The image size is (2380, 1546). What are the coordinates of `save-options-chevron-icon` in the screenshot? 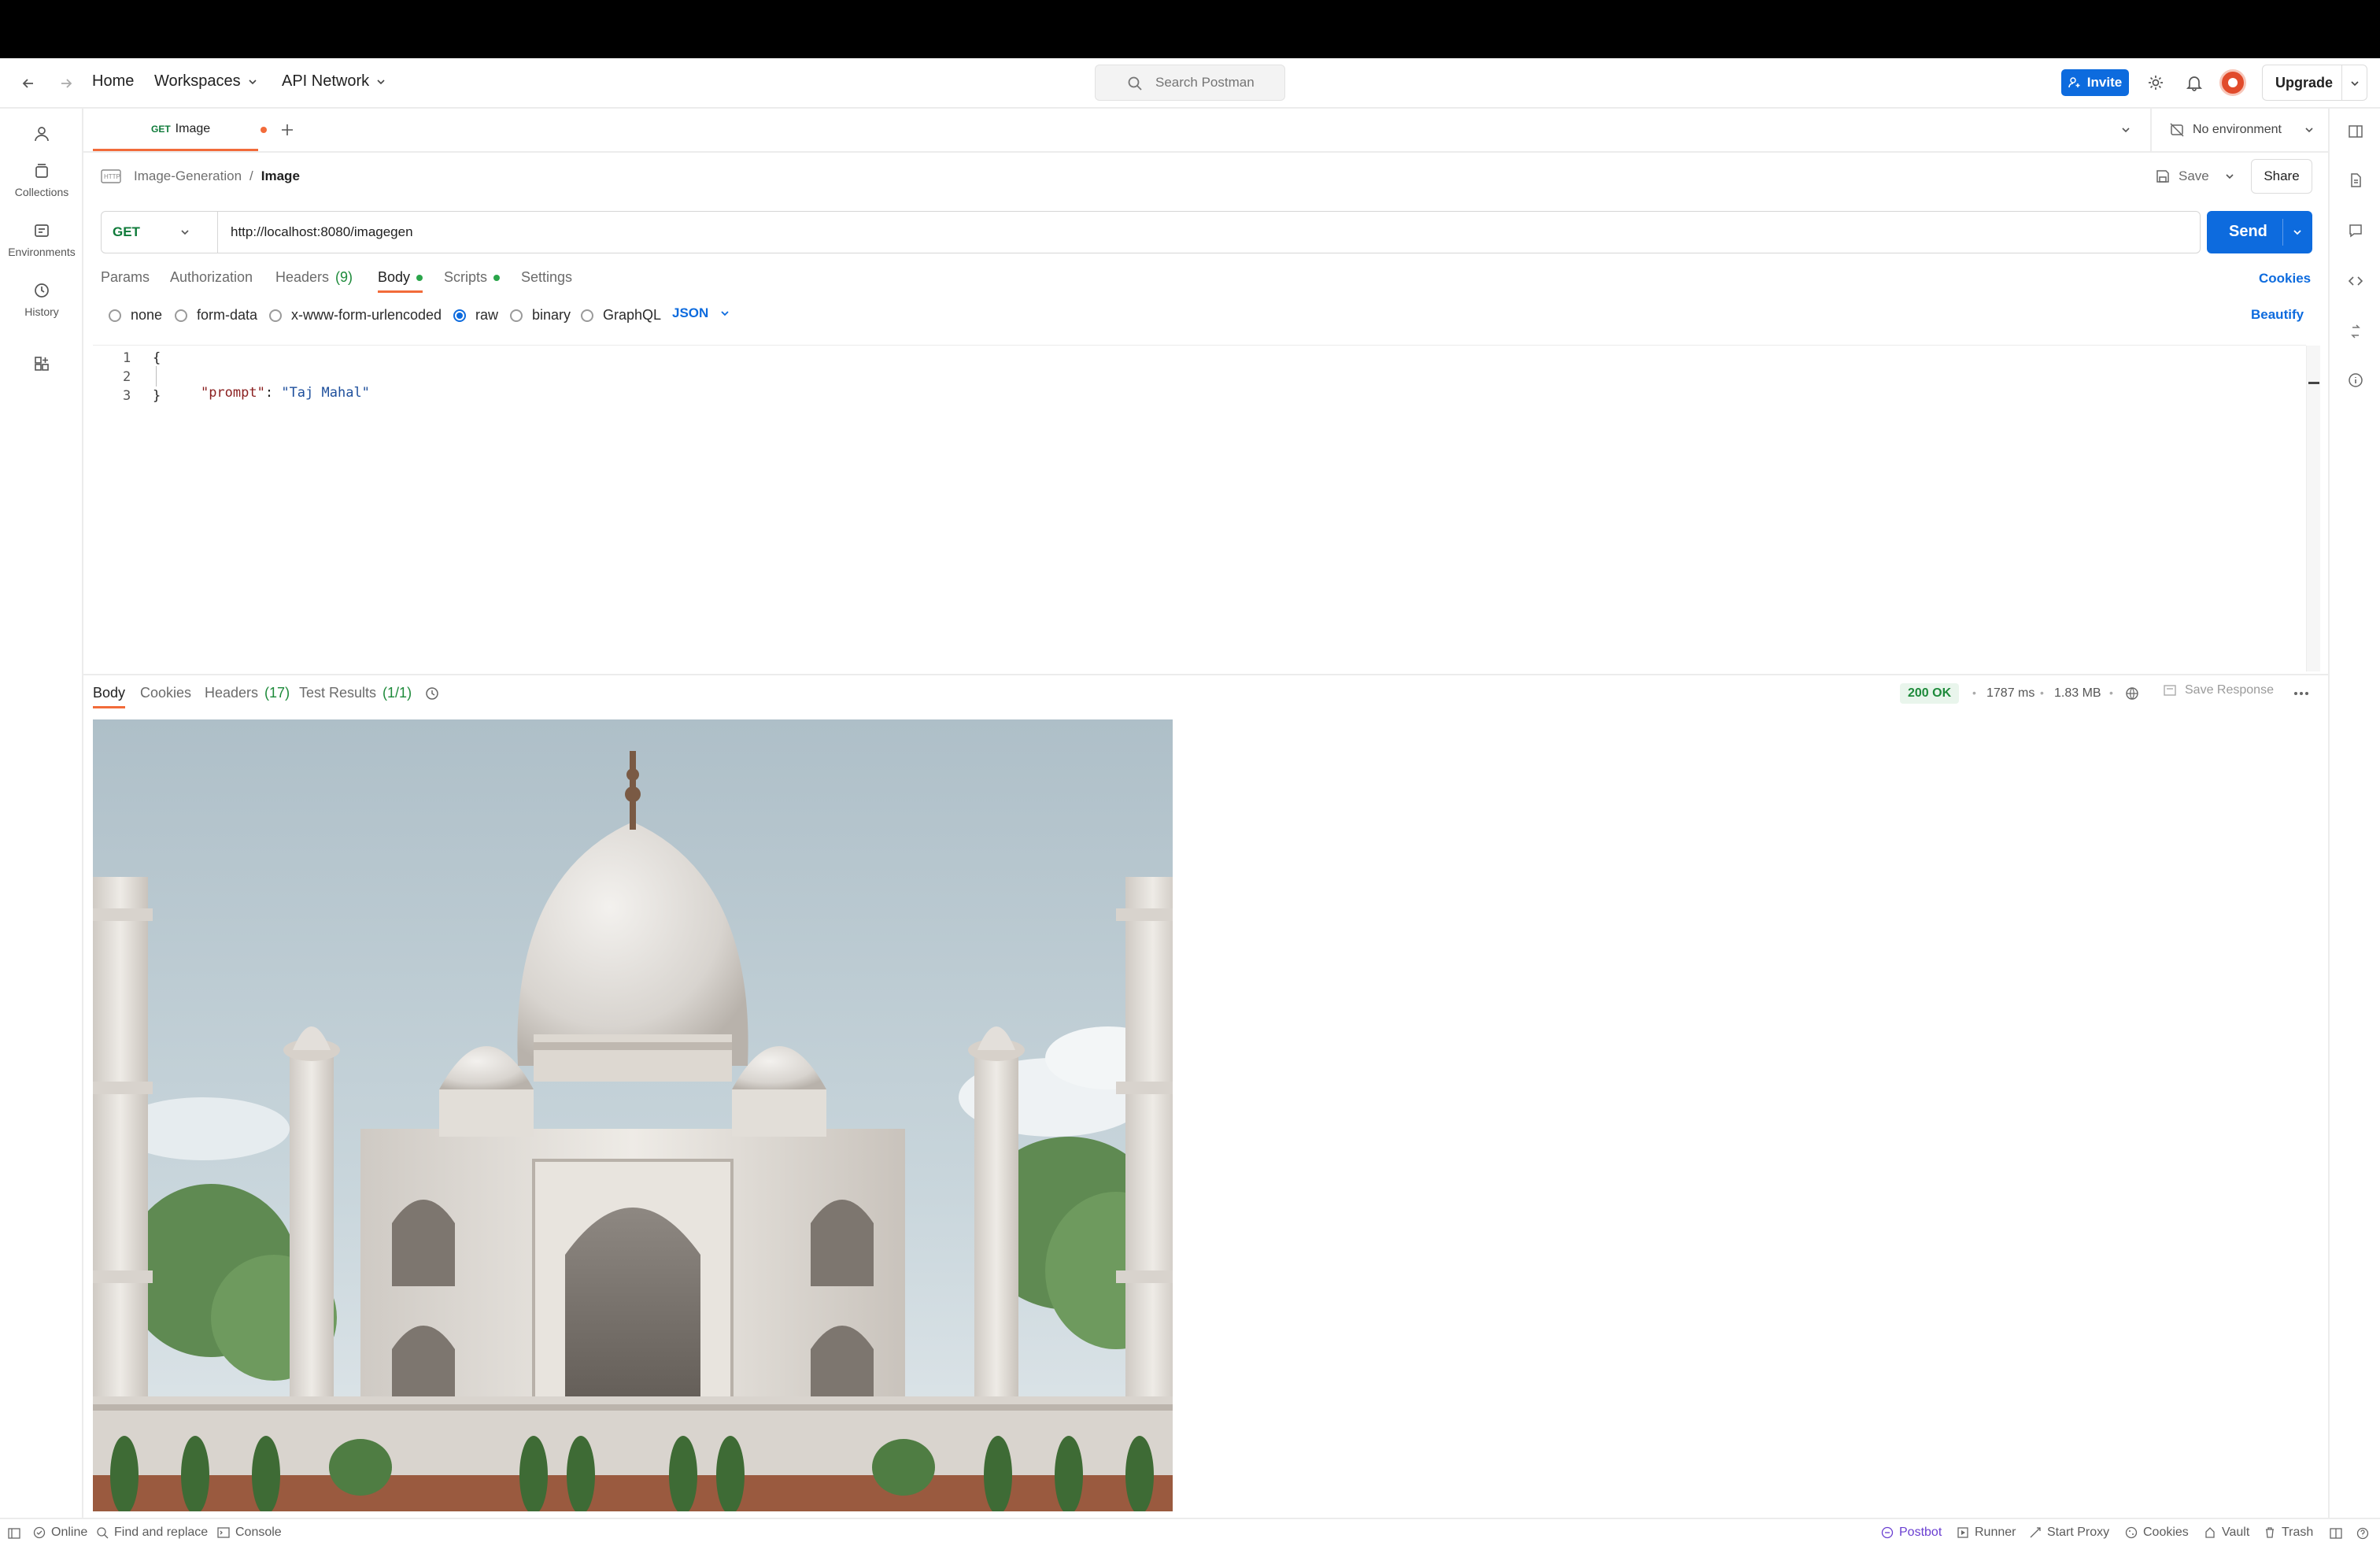 It's located at (2229, 176).